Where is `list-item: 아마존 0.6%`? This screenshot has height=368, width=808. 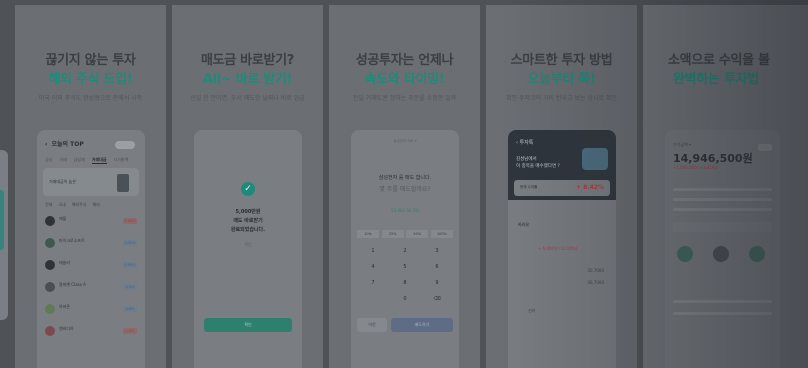 list-item: 아마존 0.6% is located at coordinates (91, 309).